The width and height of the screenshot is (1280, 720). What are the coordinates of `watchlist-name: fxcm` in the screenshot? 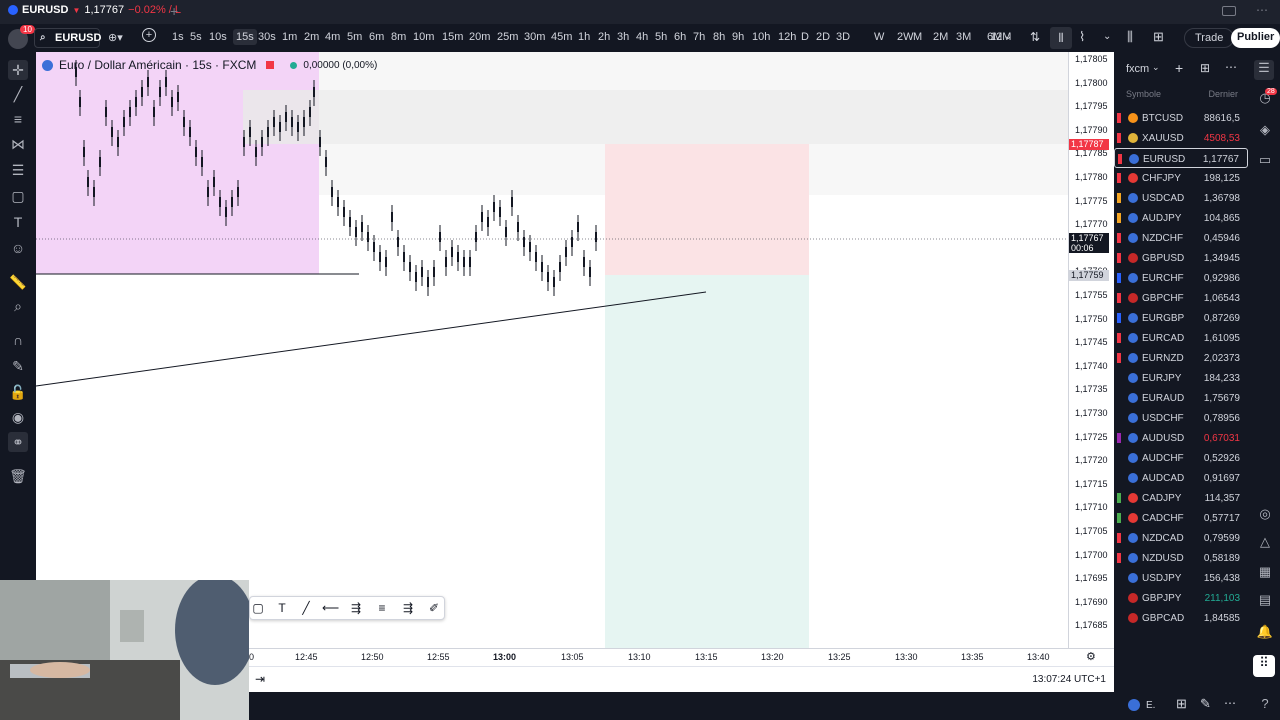 It's located at (1137, 69).